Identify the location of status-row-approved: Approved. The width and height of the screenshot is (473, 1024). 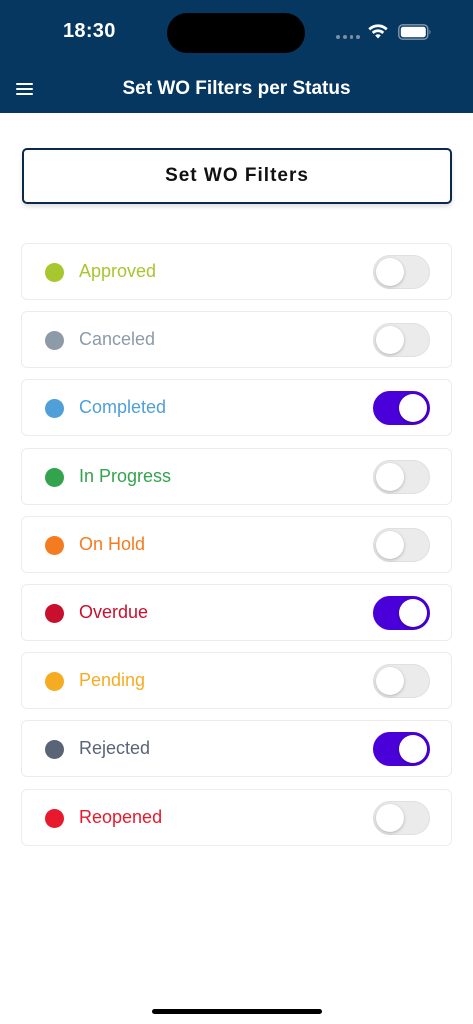
(236, 271).